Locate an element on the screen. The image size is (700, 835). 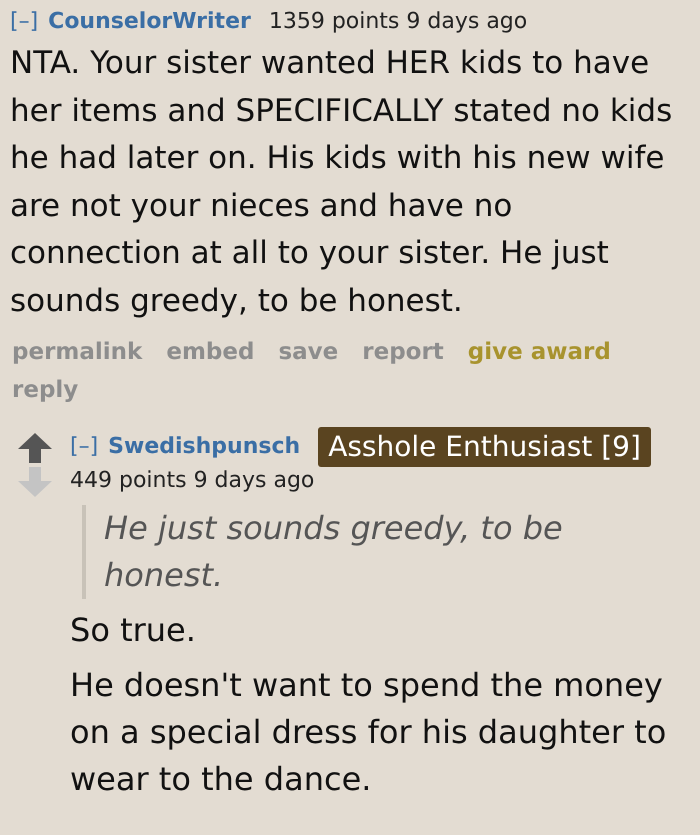
upvote-arrow-icon is located at coordinates (35, 448).